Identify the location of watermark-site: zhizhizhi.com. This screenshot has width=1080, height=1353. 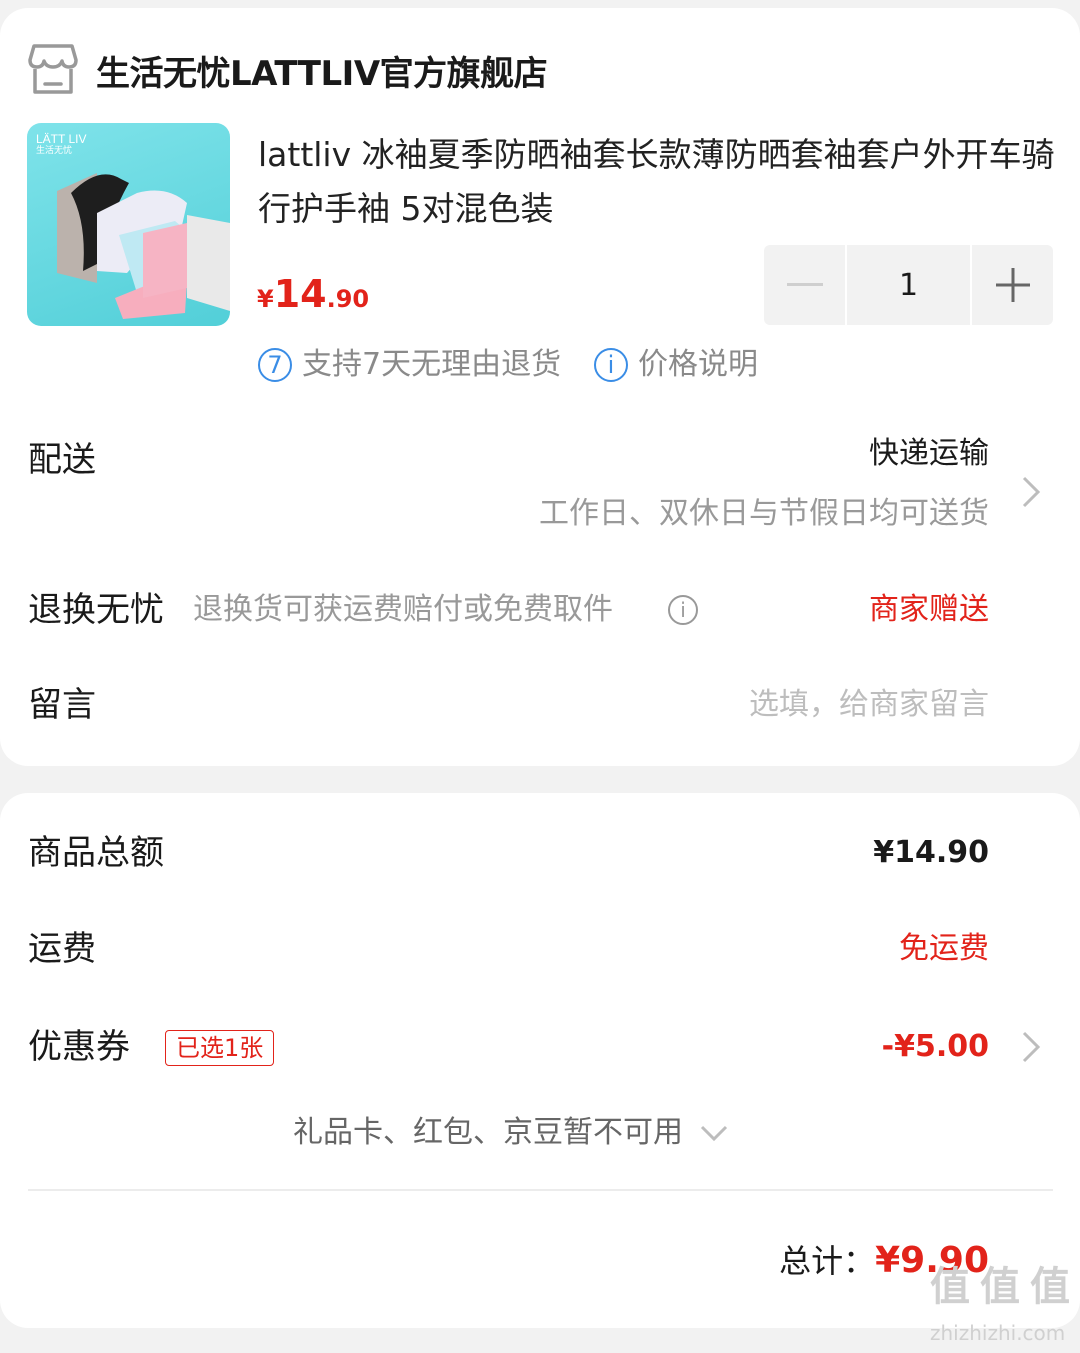
(998, 1333).